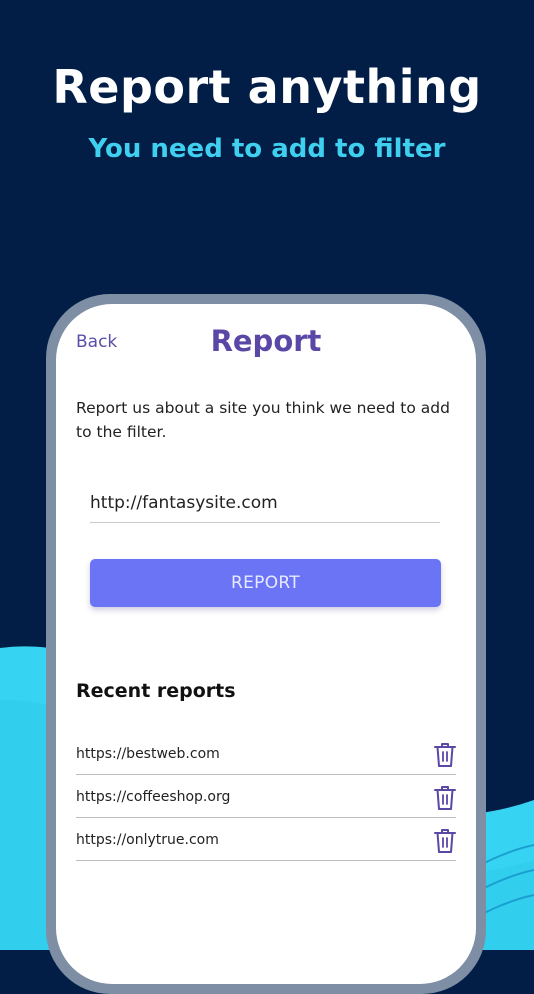 Image resolution: width=534 pixels, height=994 pixels. I want to click on url-input, so click(265, 503).